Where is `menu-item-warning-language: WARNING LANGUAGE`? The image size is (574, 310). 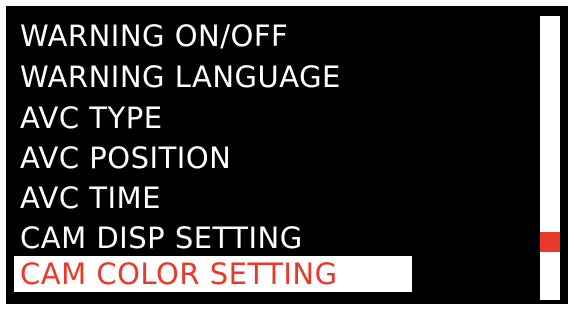 menu-item-warning-language: WARNING LANGUAGE is located at coordinates (177, 77).